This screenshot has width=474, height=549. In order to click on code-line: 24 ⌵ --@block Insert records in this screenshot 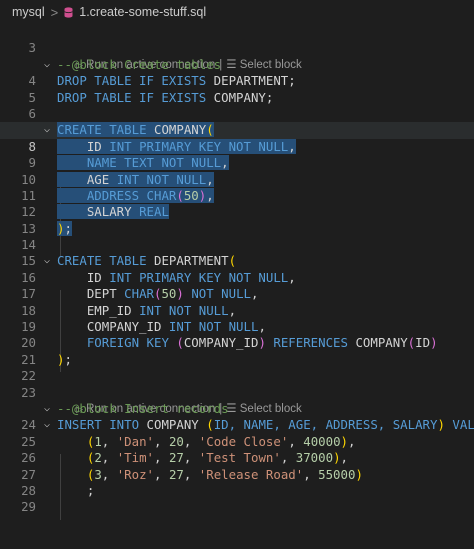, I will do `click(237, 416)`.